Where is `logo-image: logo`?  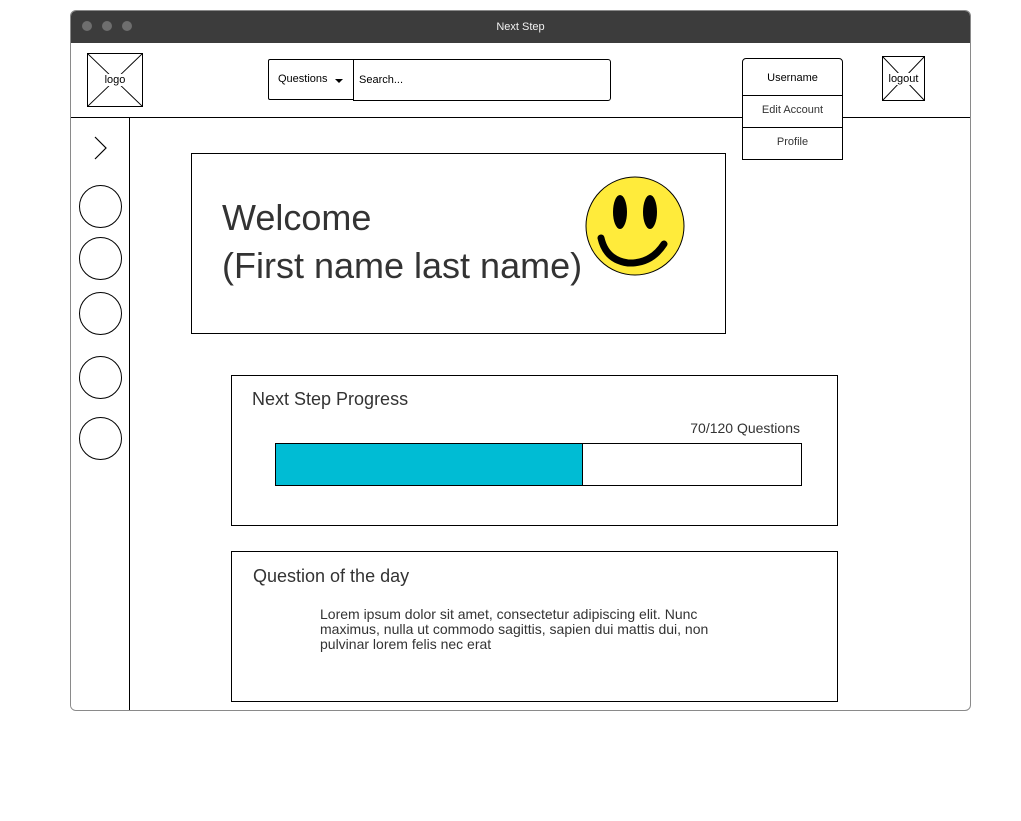
logo-image: logo is located at coordinates (115, 80).